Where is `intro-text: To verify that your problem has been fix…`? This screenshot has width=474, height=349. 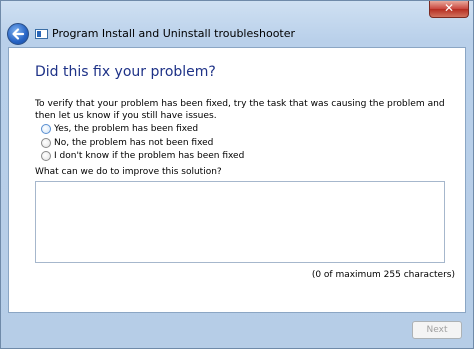 intro-text: To verify that your problem has been fix… is located at coordinates (240, 110).